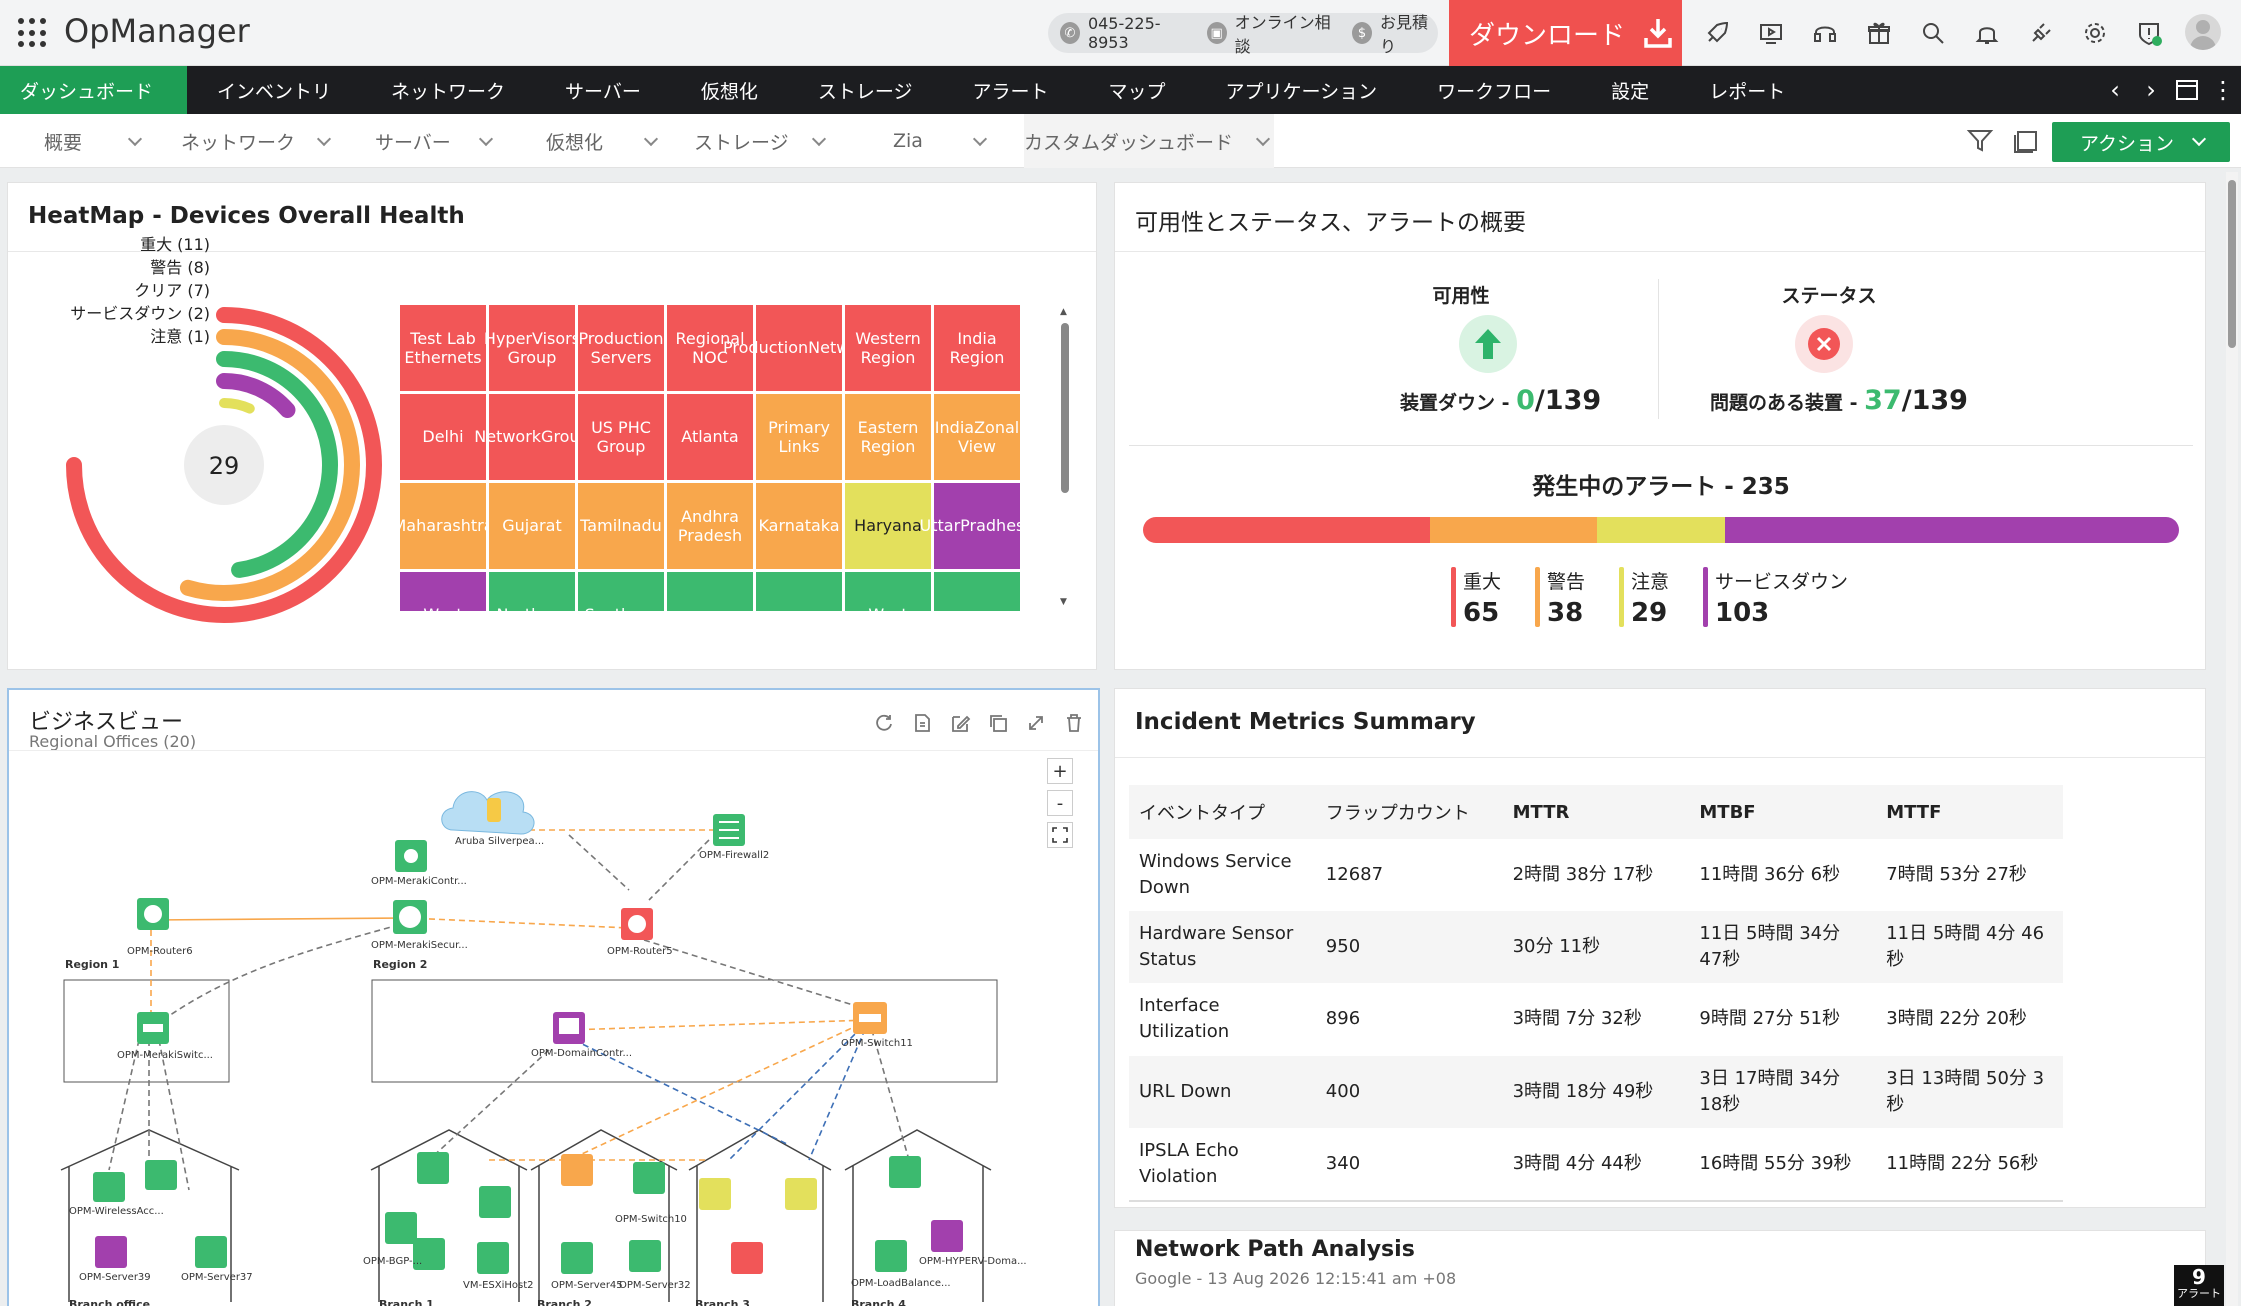 The height and width of the screenshot is (1306, 2241). I want to click on nav-network: ネットワーク, so click(448, 90).